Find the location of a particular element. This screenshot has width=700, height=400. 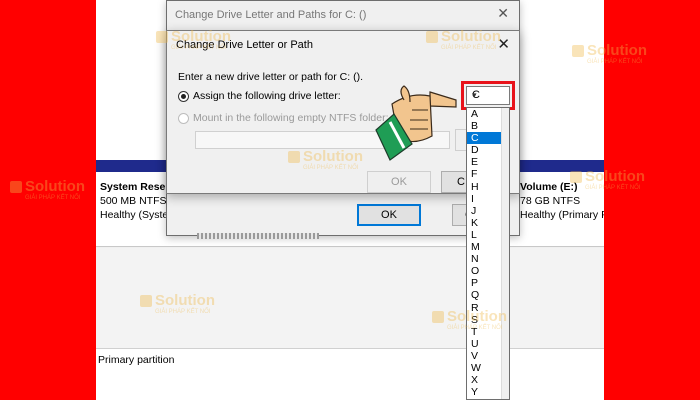

pointing-hand-illustration is located at coordinates (416, 123).